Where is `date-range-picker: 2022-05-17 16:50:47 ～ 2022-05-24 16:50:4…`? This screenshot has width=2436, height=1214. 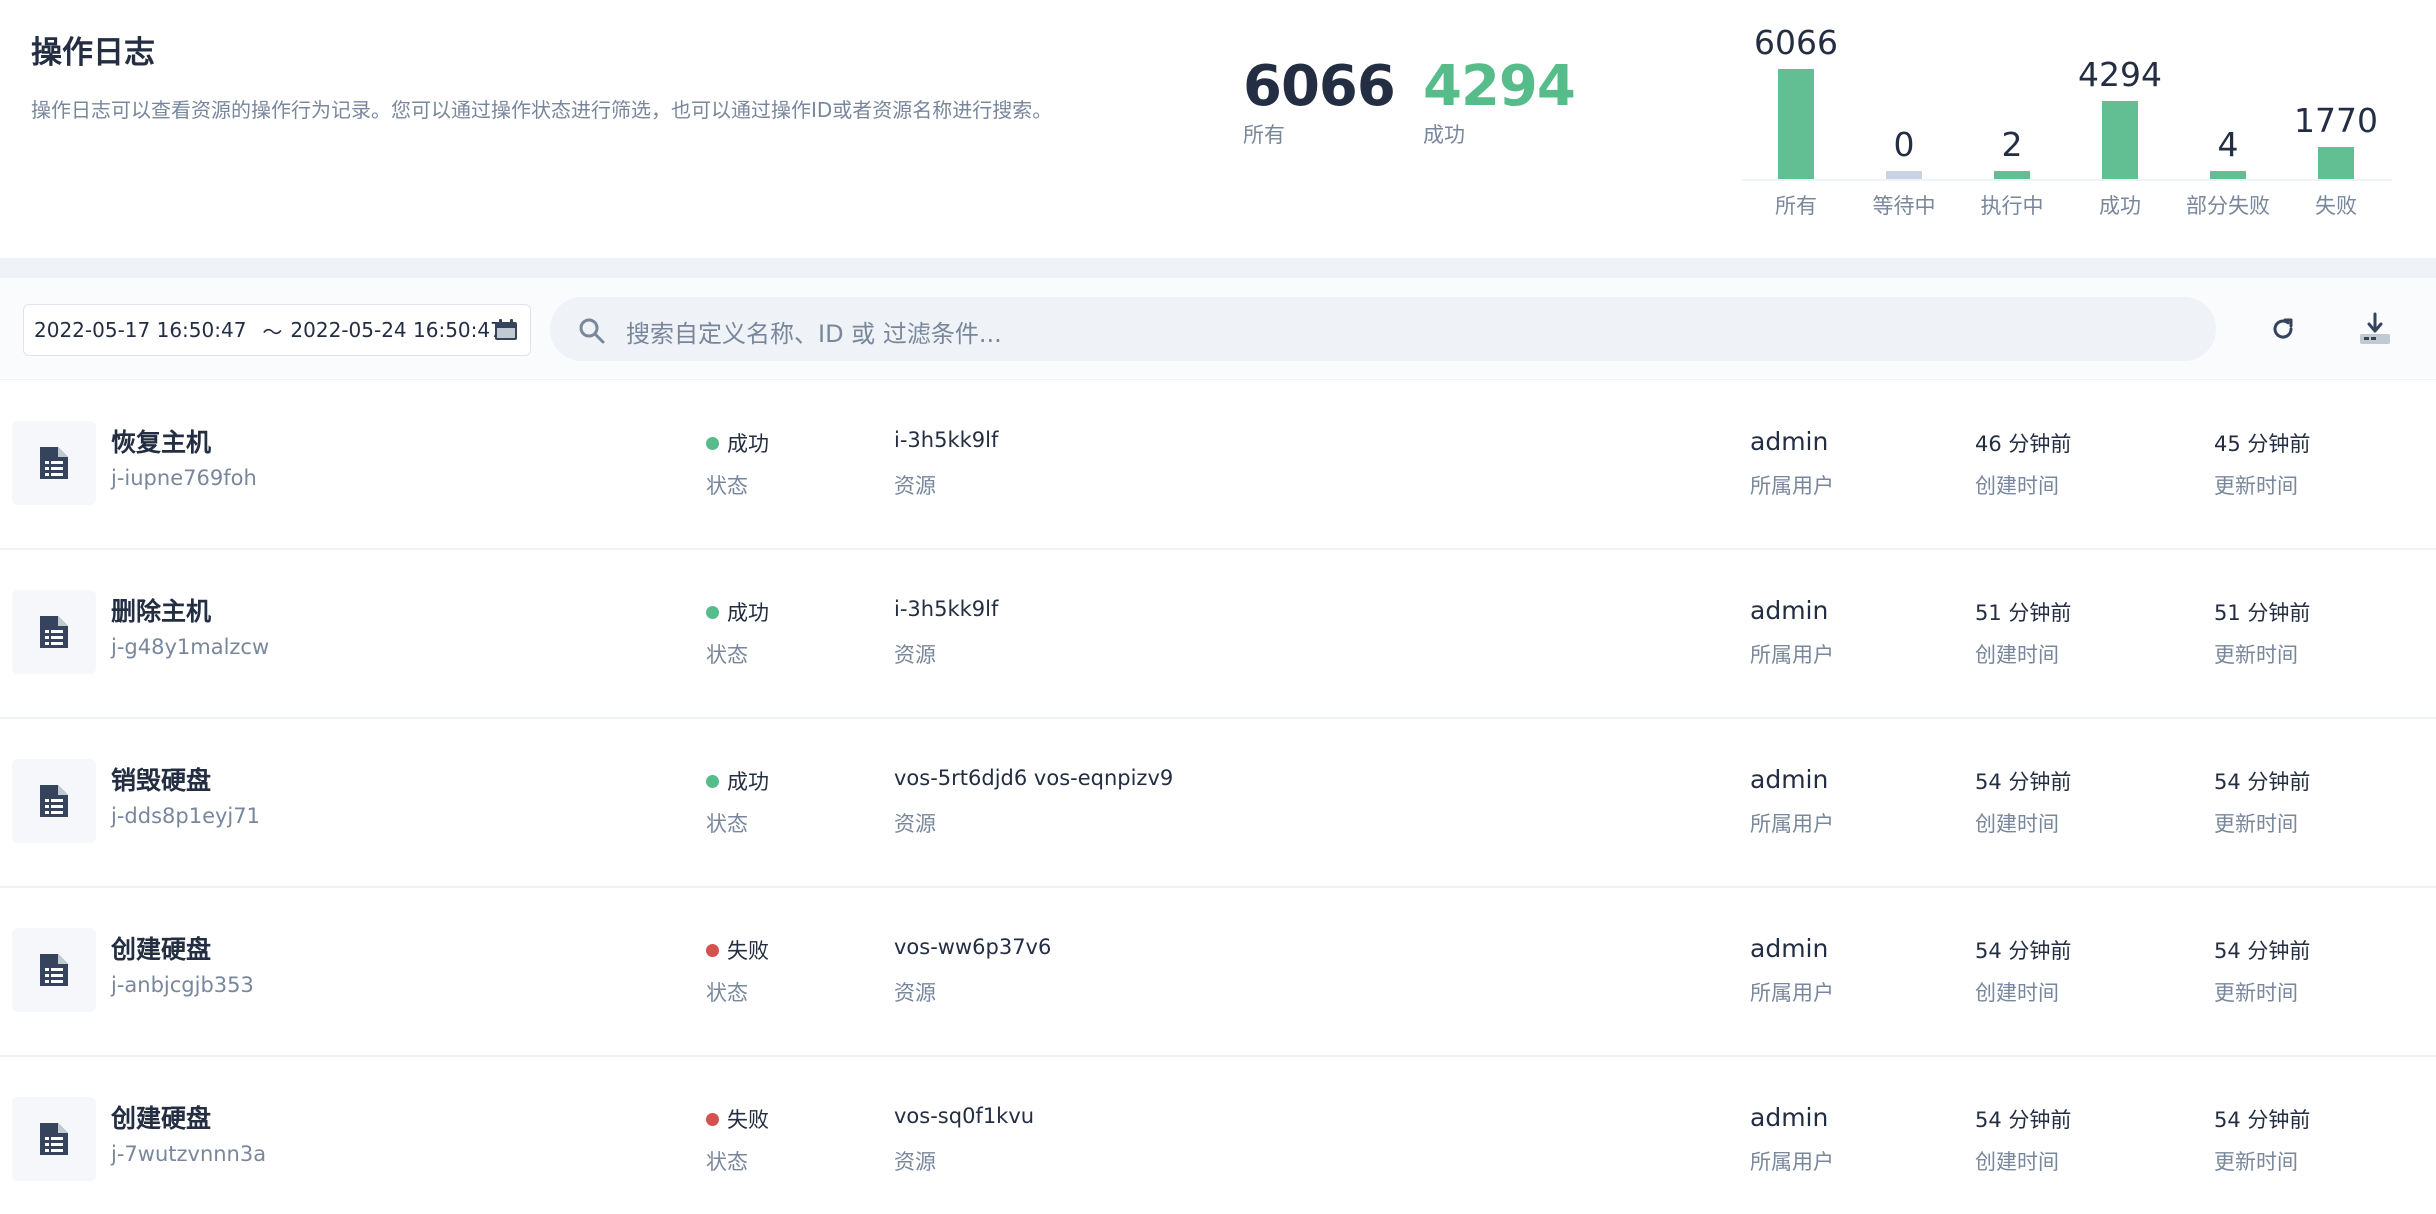 date-range-picker: 2022-05-17 16:50:47 ～ 2022-05-24 16:50:4… is located at coordinates (277, 330).